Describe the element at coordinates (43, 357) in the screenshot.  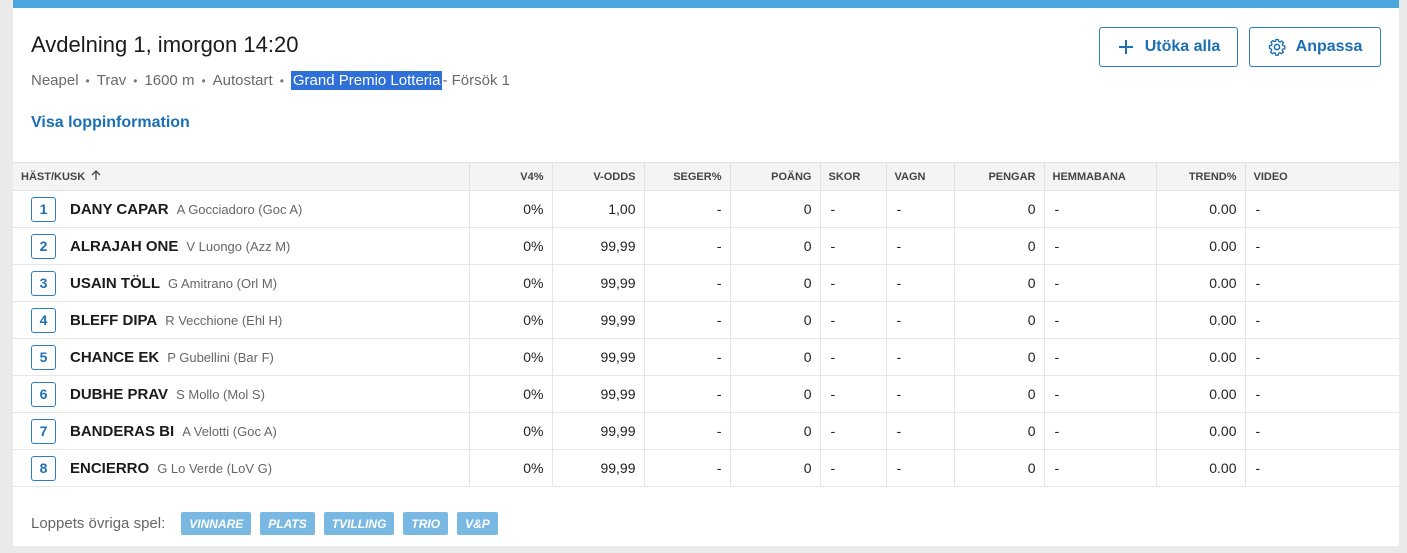
I see `start-number: 5` at that location.